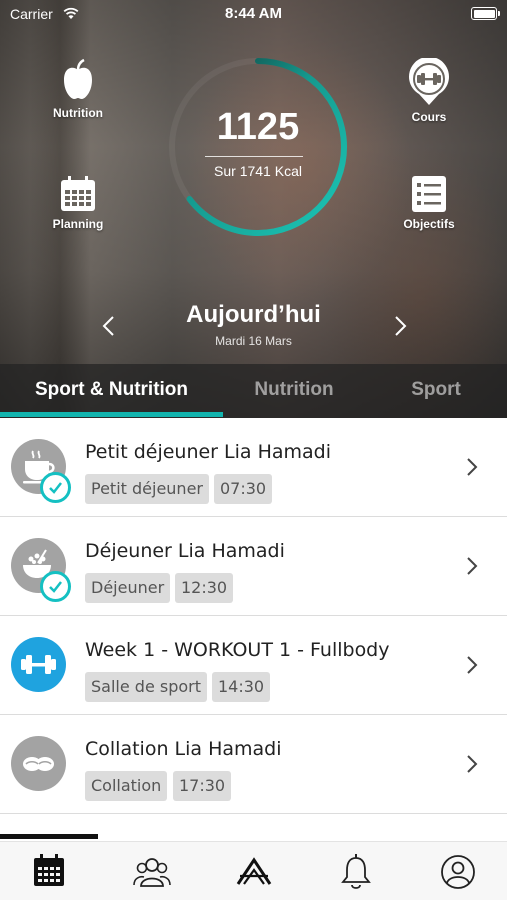 This screenshot has width=507, height=900. I want to click on snack-icon, so click(38, 763).